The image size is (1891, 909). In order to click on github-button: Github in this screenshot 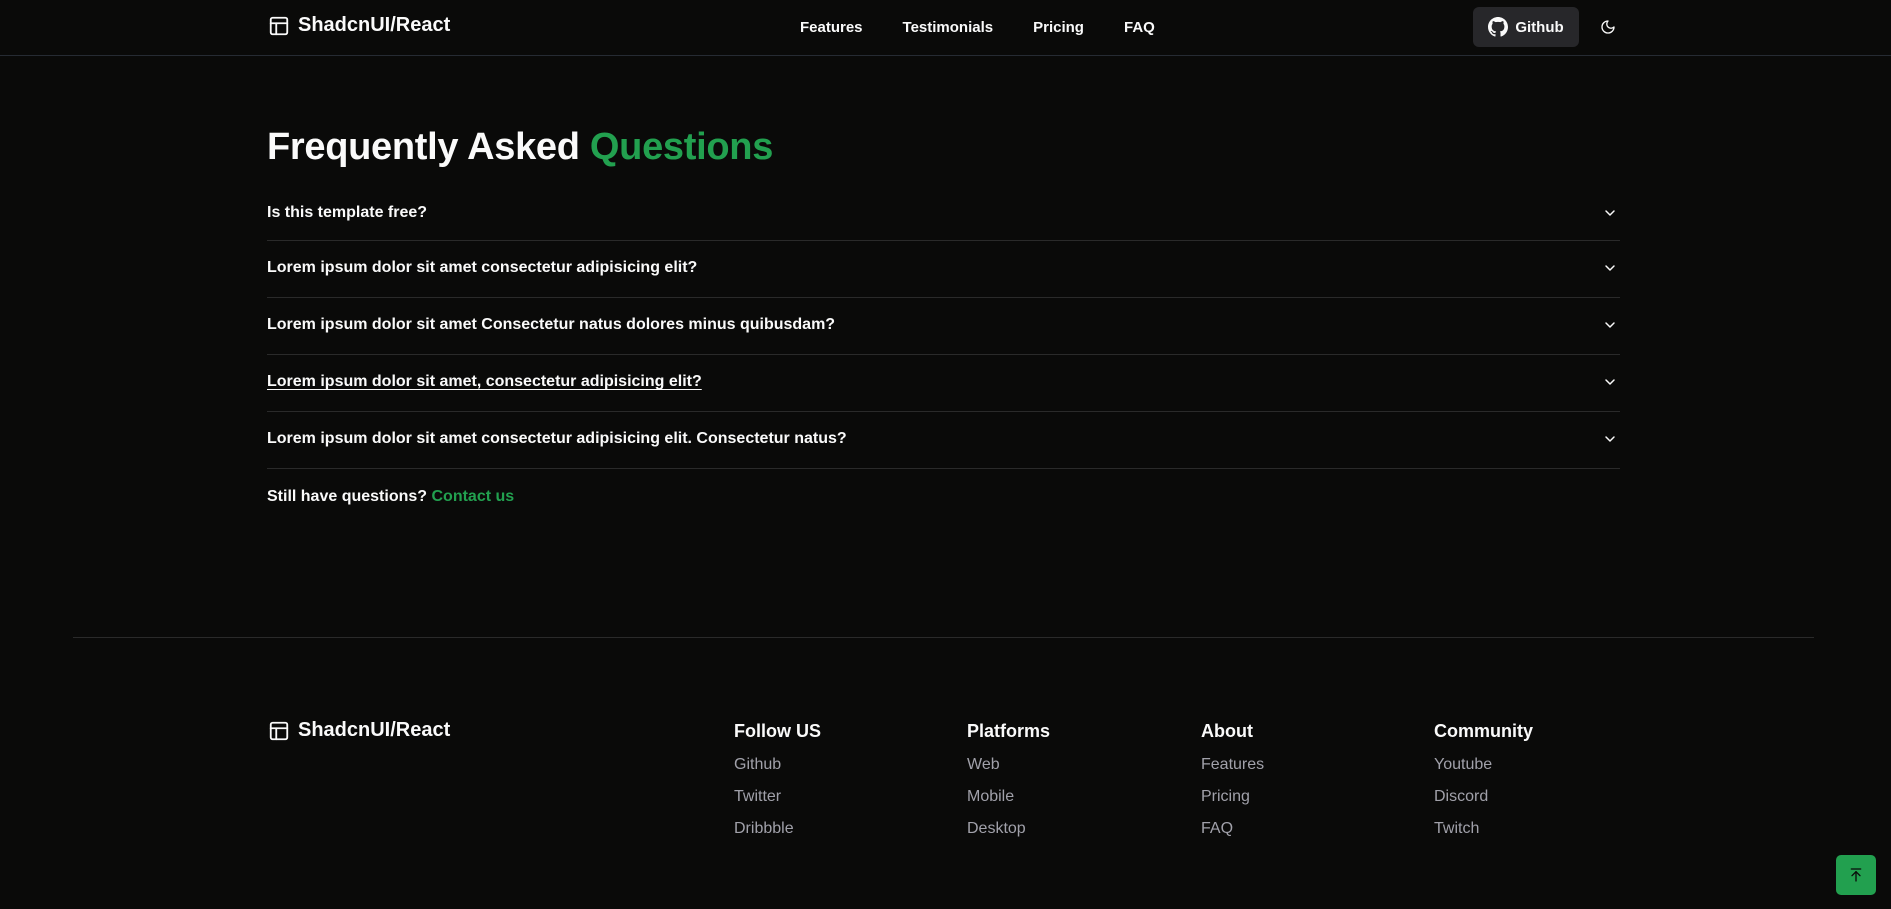, I will do `click(1526, 27)`.